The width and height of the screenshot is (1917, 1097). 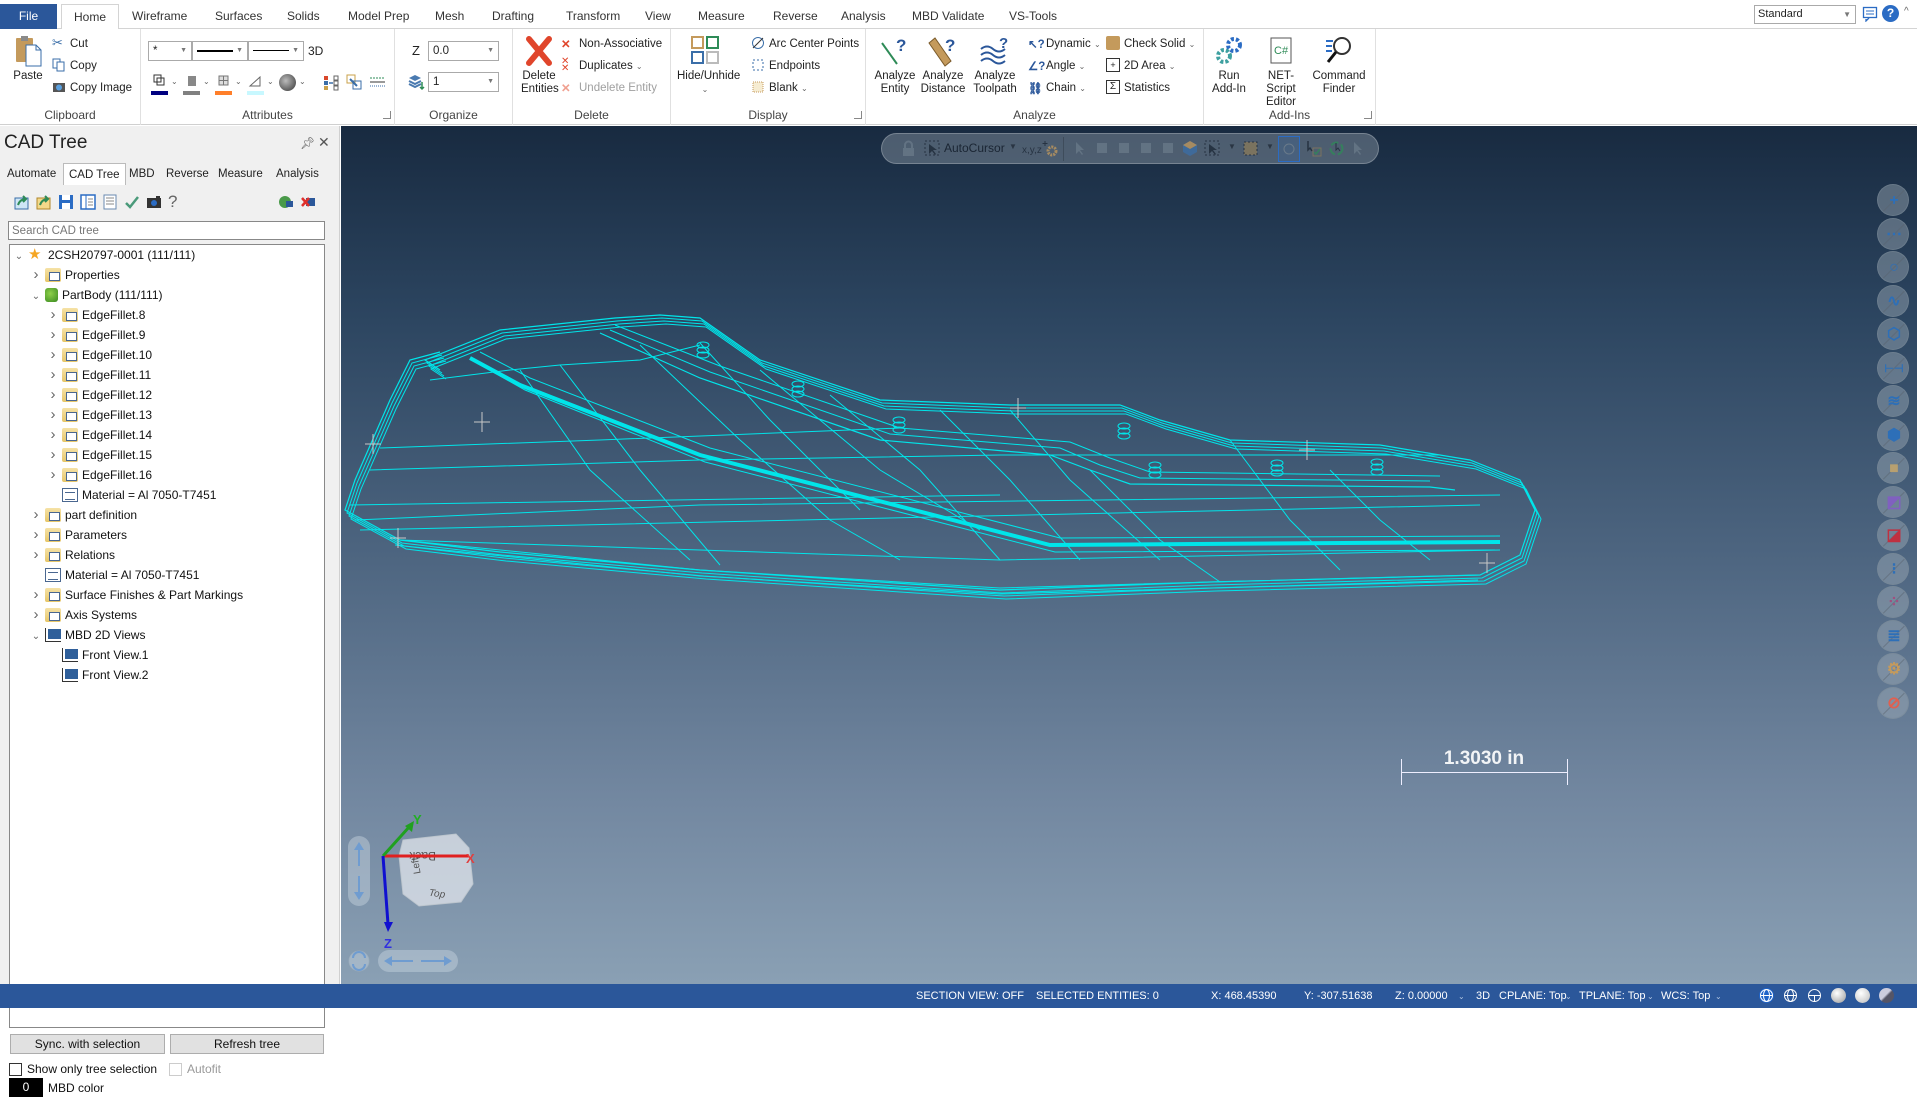 What do you see at coordinates (1893, 300) in the screenshot?
I see `quick-mask-button: ∿` at bounding box center [1893, 300].